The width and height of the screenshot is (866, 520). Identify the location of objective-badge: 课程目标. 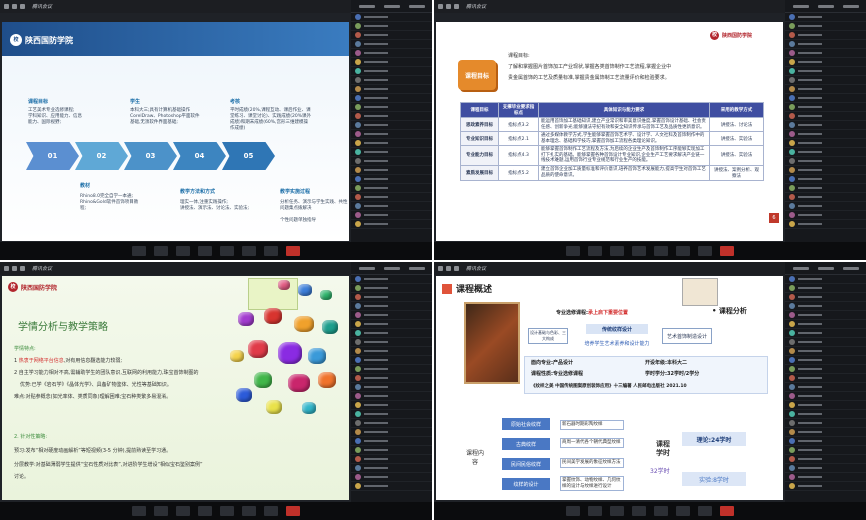
(477, 75).